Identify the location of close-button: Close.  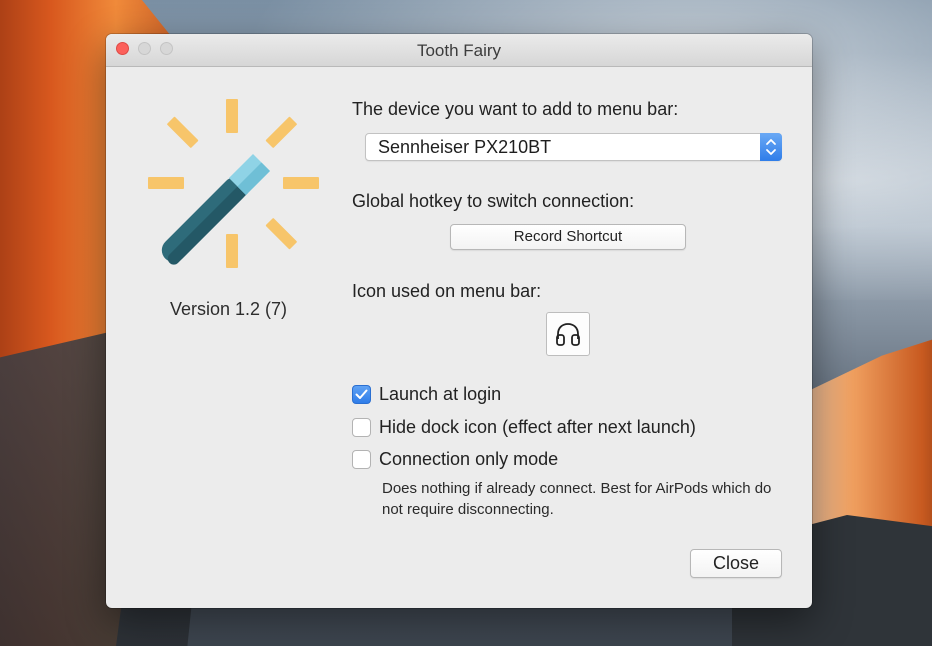
(736, 563).